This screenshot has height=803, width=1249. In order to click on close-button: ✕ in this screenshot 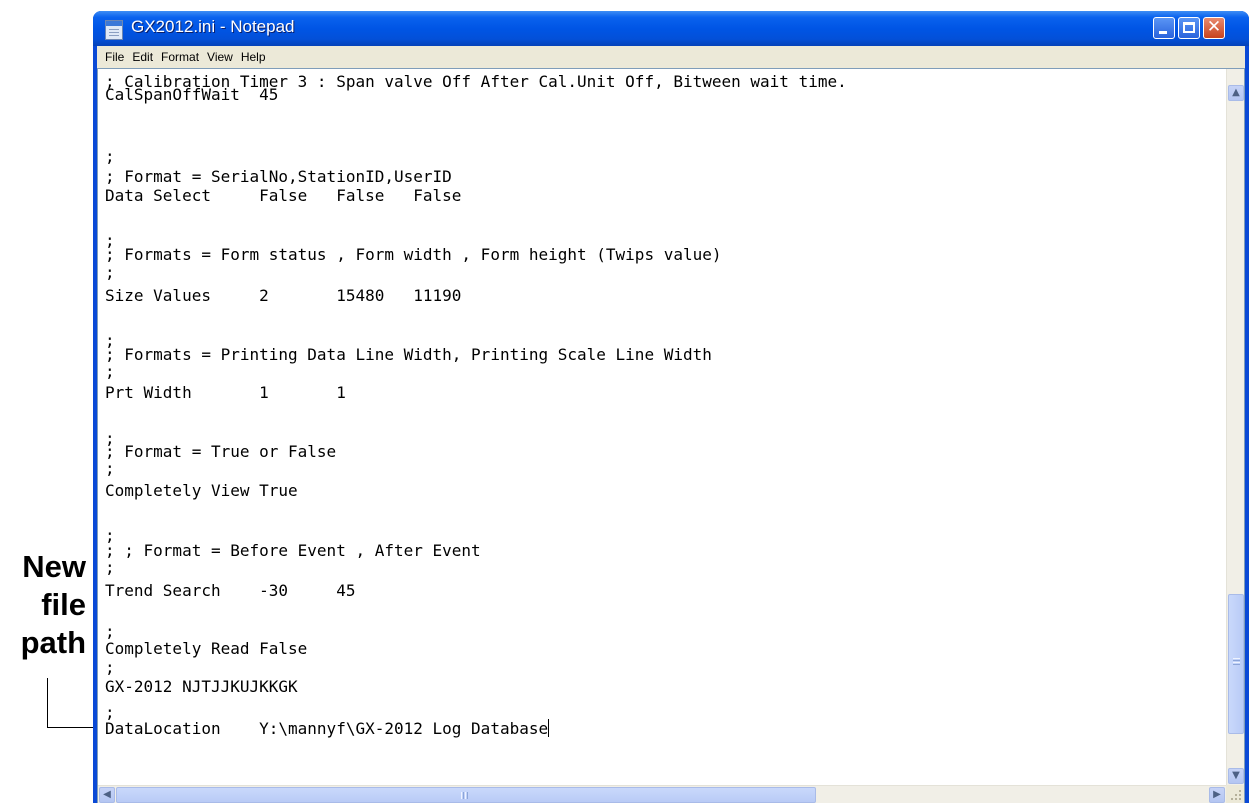, I will do `click(1214, 28)`.